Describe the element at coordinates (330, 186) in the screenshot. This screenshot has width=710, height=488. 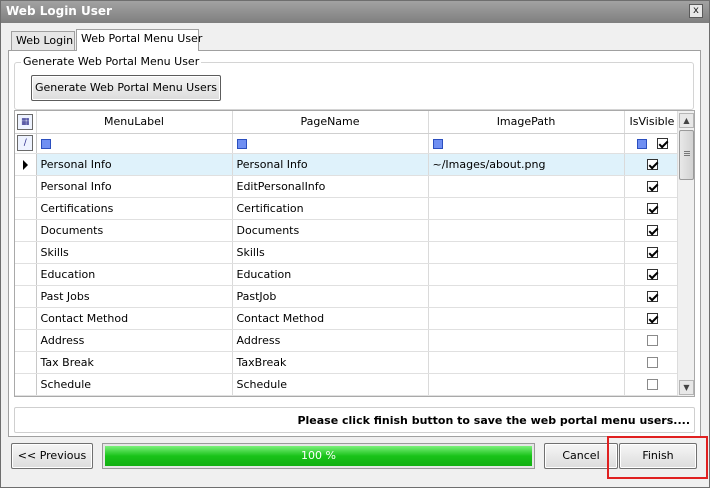
I see `cell-pagename: EditPersonalInfo` at that location.